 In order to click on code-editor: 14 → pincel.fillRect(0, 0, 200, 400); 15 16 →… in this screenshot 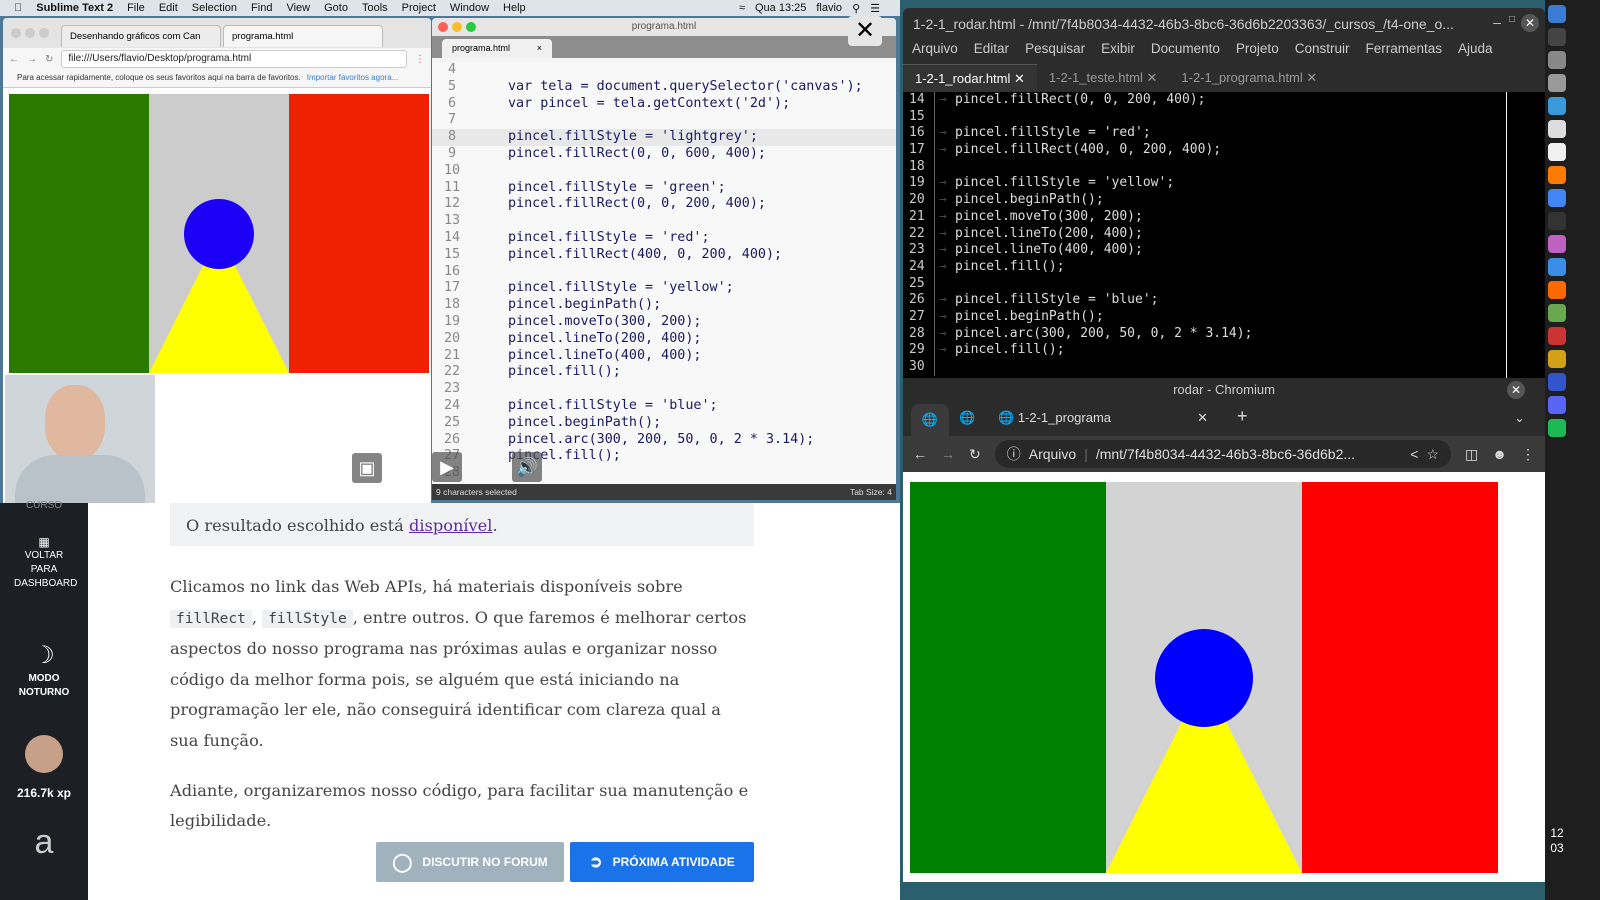, I will do `click(1224, 235)`.